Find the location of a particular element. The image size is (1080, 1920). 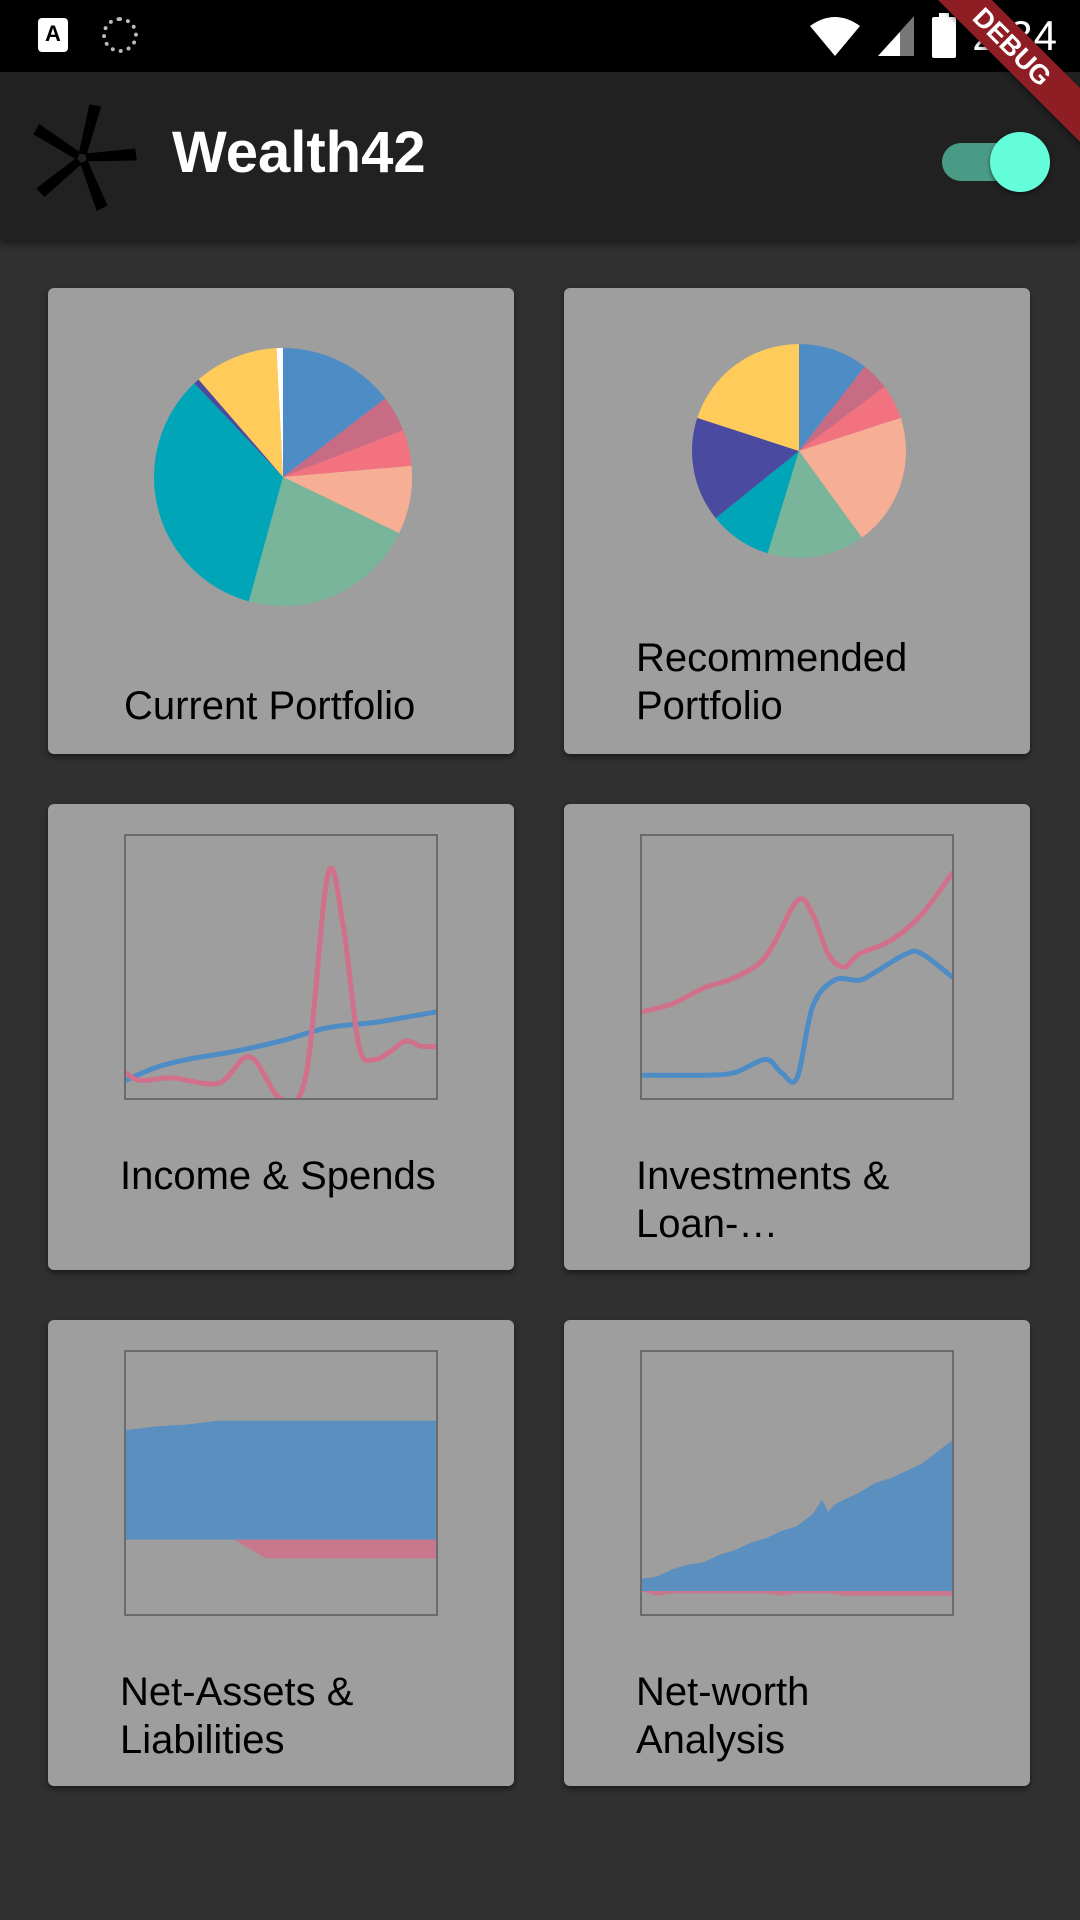

pinwheel-logo-icon is located at coordinates (85, 157).